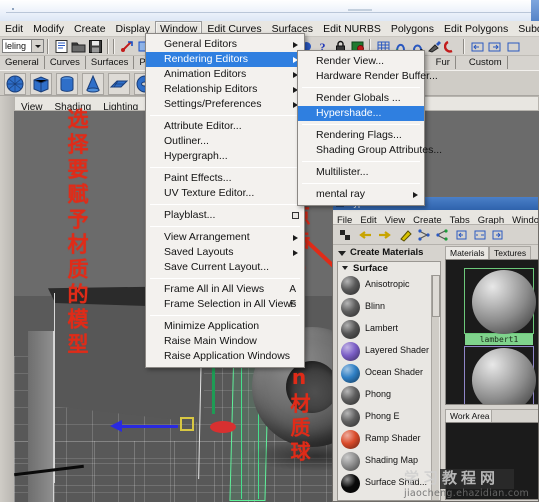  What do you see at coordinates (225, 341) in the screenshot?
I see `window-menu-item-raise-main-window: Raise Main Window` at bounding box center [225, 341].